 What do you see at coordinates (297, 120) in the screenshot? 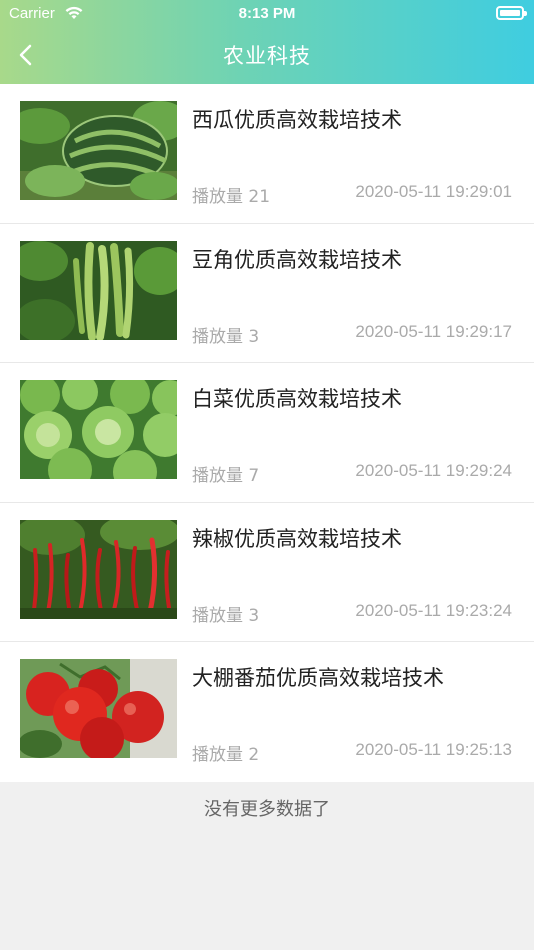
I see `item-title: 西瓜优质高效栽培技术` at bounding box center [297, 120].